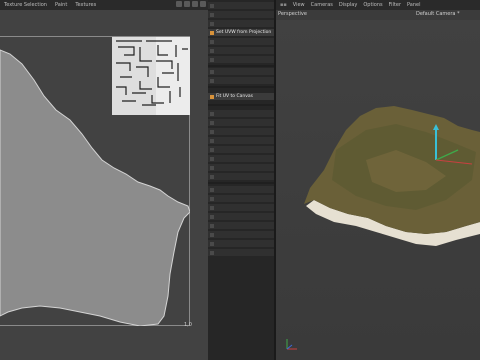  Describe the element at coordinates (212, 97) in the screenshot. I see `fit-icon` at that location.